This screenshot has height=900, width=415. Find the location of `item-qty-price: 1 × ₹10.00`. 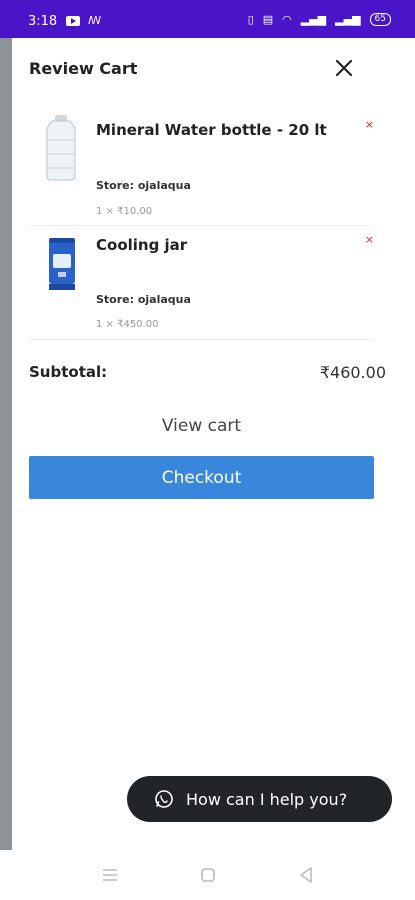

item-qty-price: 1 × ₹10.00 is located at coordinates (124, 211).